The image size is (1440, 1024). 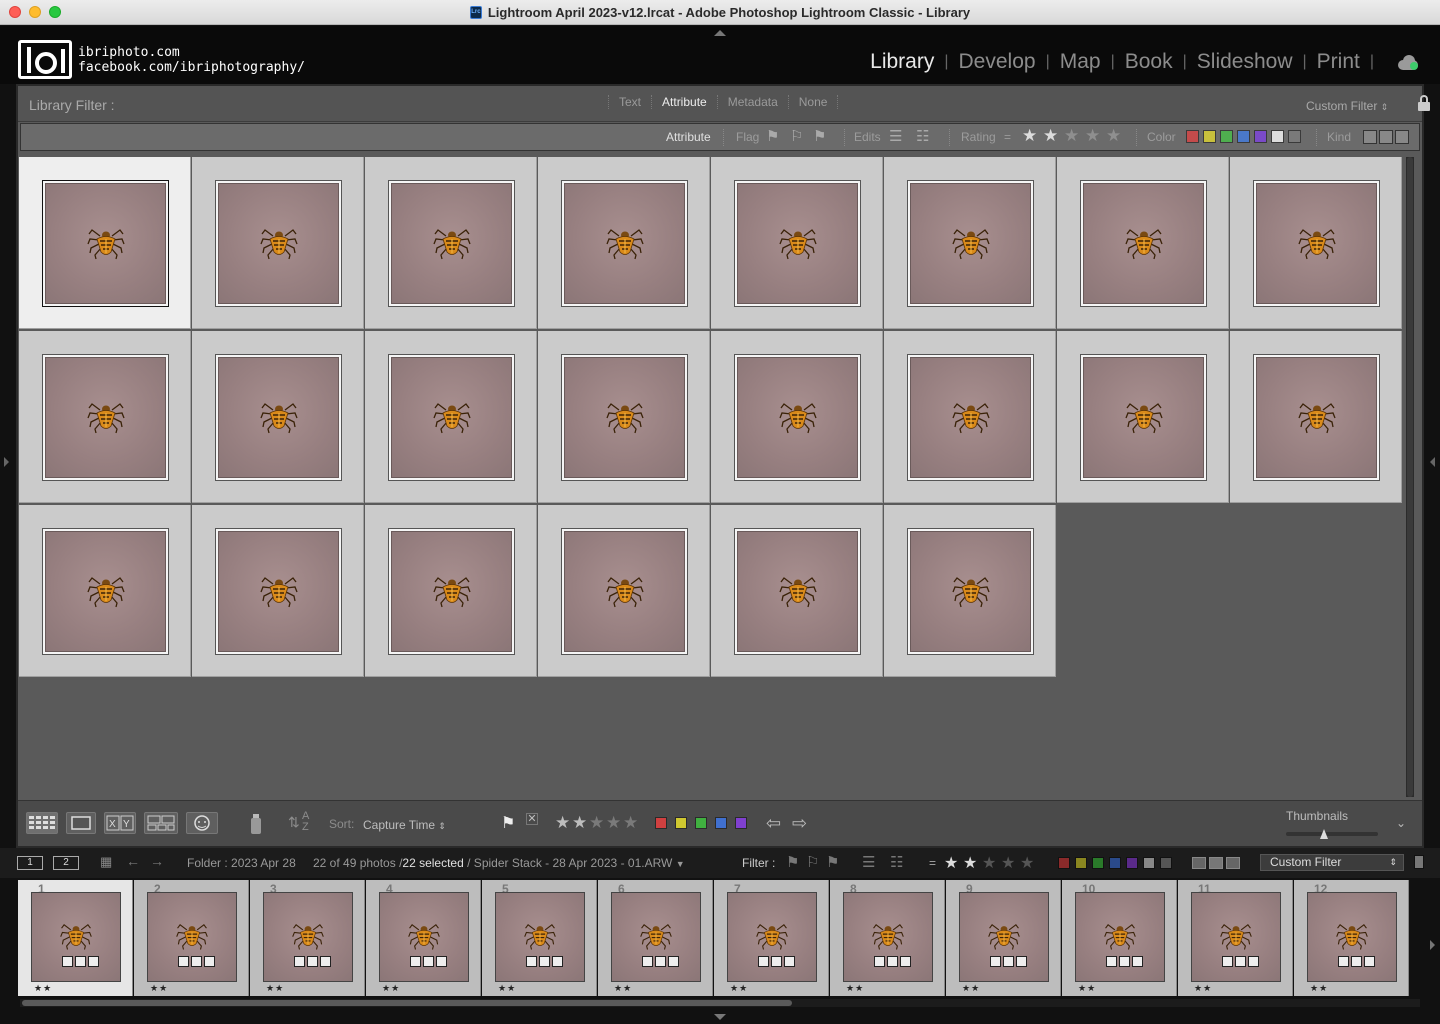 I want to click on filmstrip-star-5: ★, so click(x=1027, y=863).